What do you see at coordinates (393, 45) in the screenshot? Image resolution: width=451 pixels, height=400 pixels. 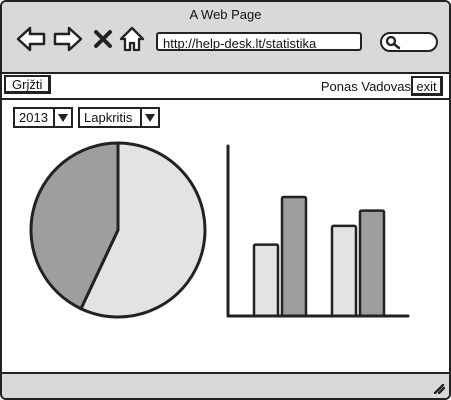 I see `search-icon` at bounding box center [393, 45].